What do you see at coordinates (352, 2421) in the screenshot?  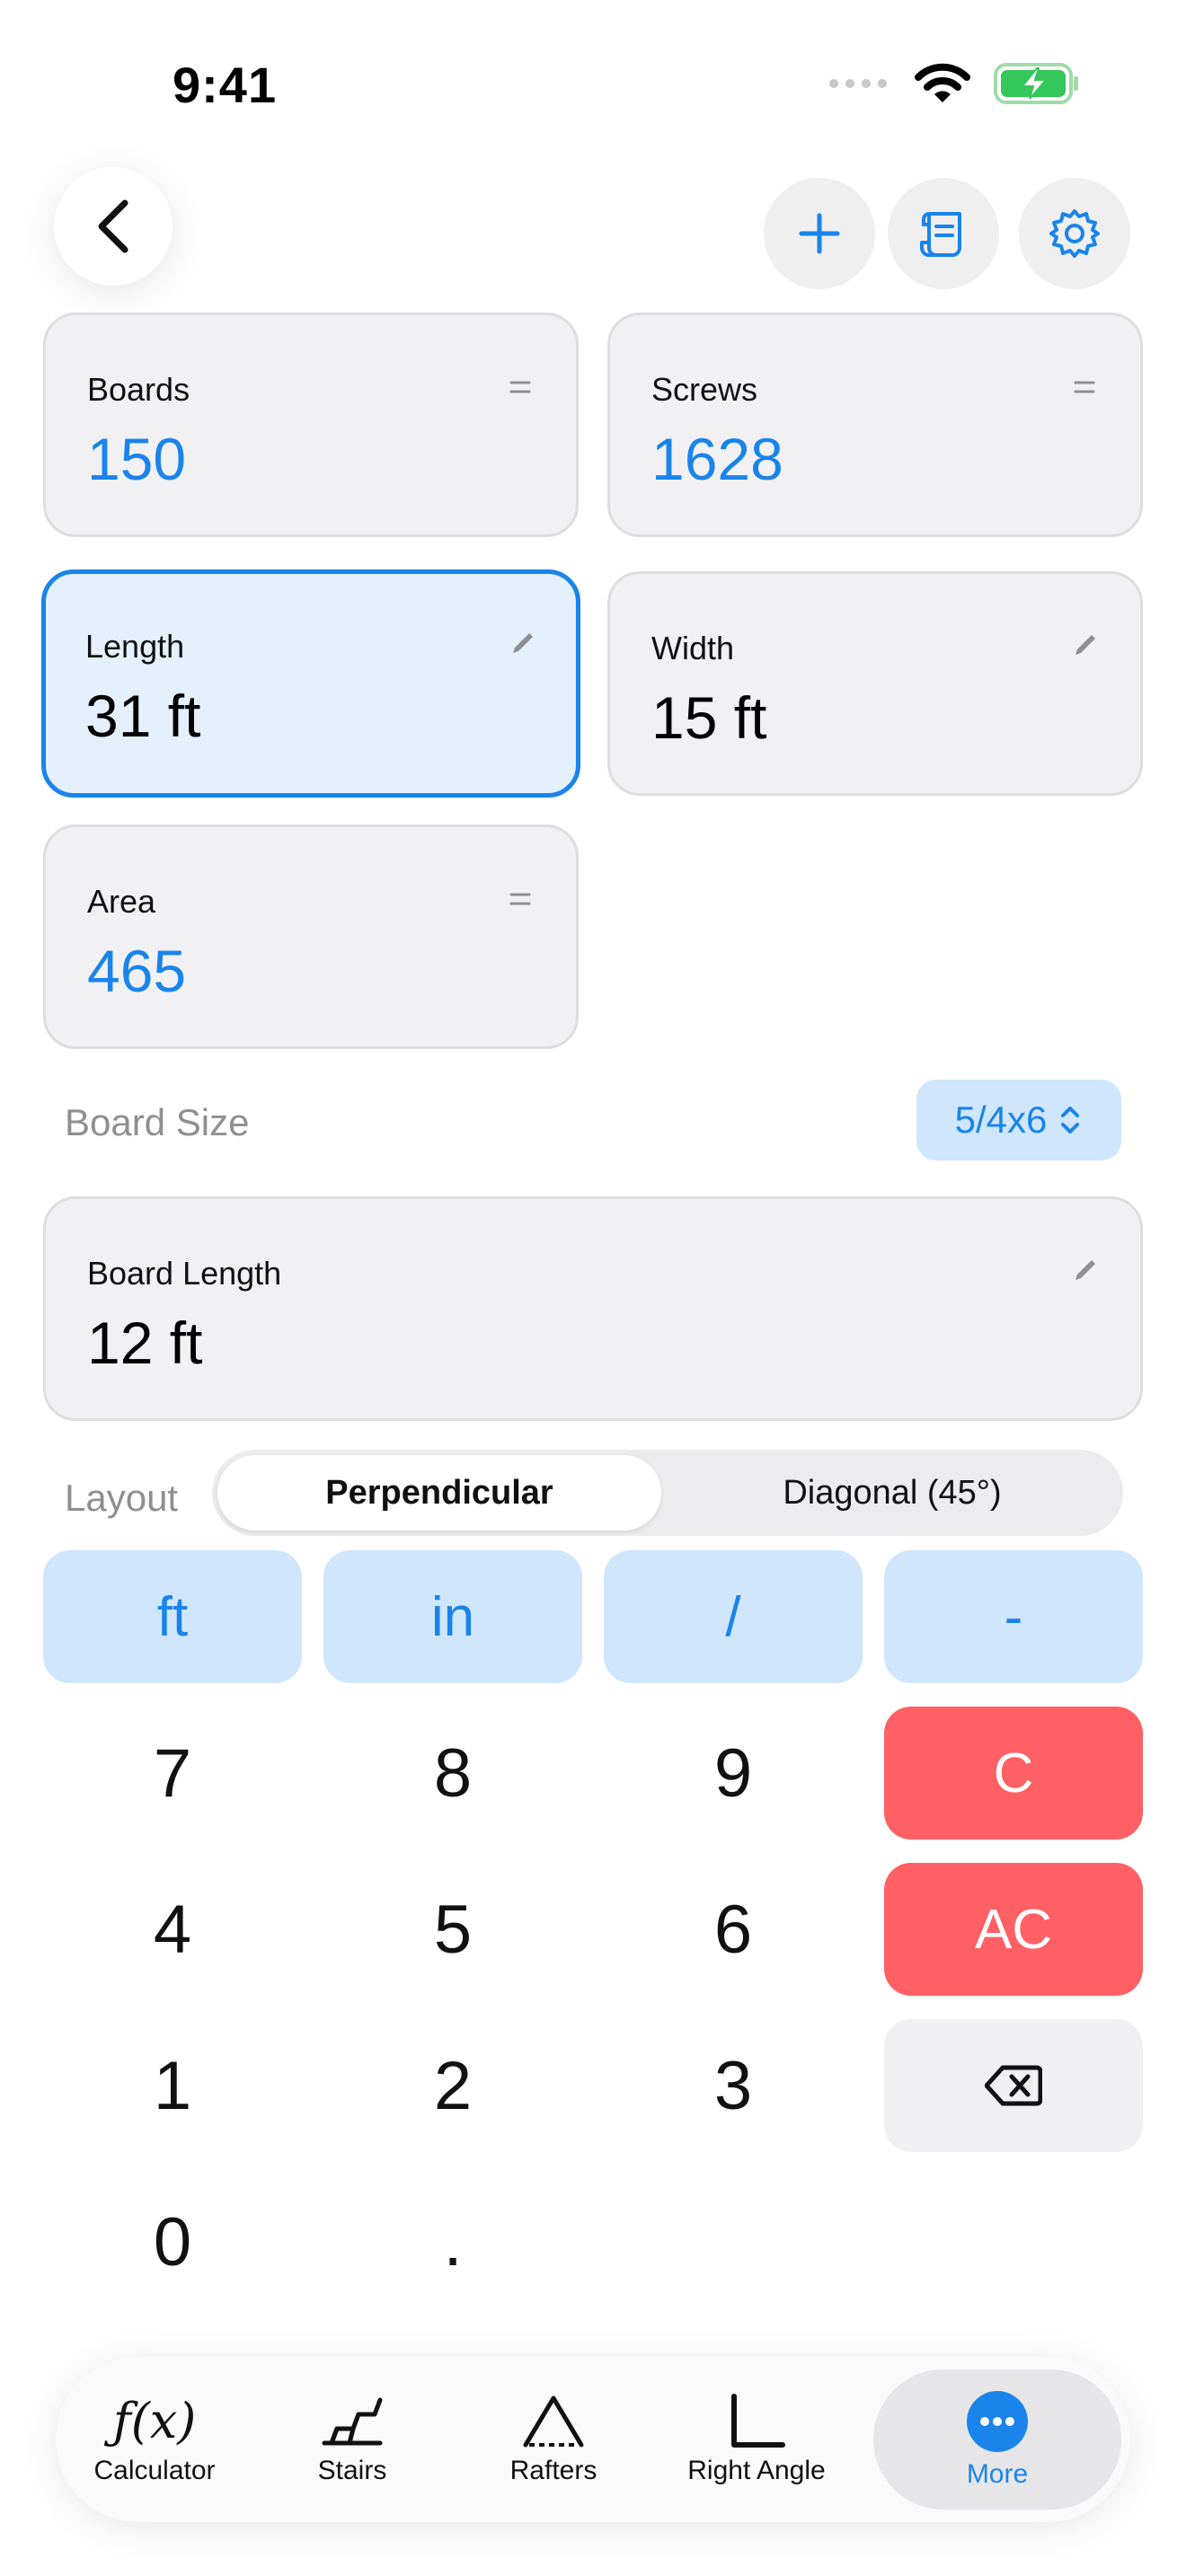 I see `stairs-icon` at bounding box center [352, 2421].